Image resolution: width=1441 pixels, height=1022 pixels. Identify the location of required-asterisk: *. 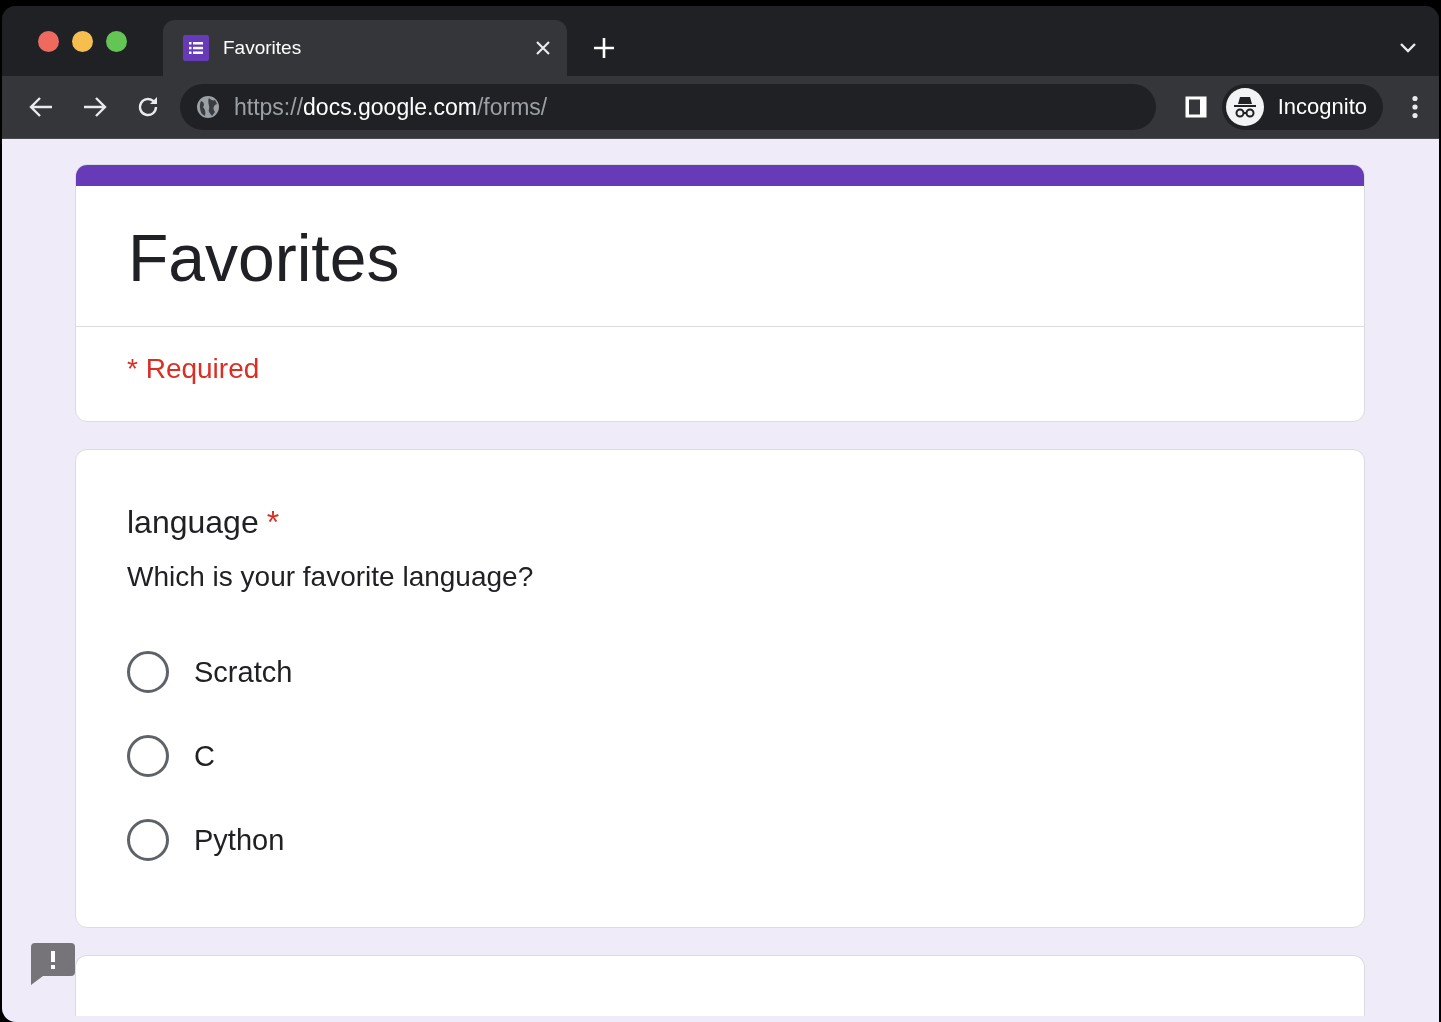
(273, 522).